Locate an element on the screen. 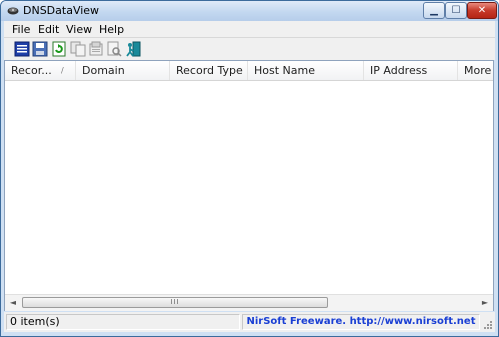 Image resolution: width=499 pixels, height=337 pixels. menu-file: File is located at coordinates (21, 29).